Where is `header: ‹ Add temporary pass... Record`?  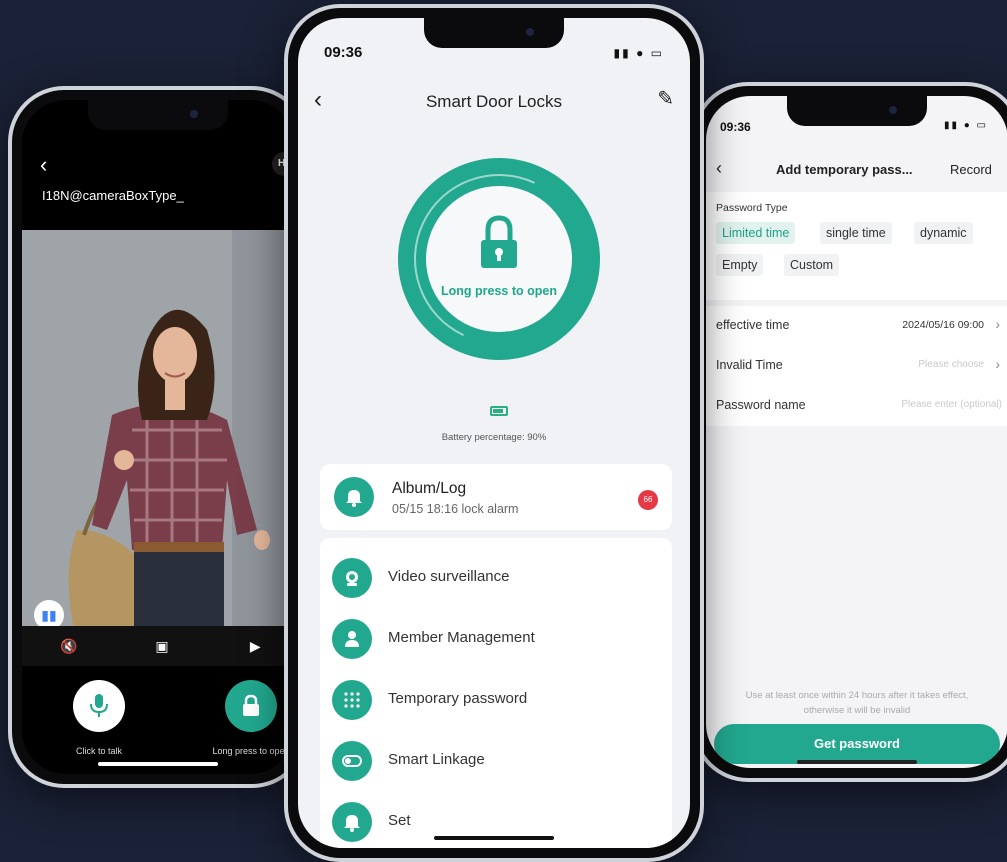 header: ‹ Add temporary pass... Record is located at coordinates (856, 170).